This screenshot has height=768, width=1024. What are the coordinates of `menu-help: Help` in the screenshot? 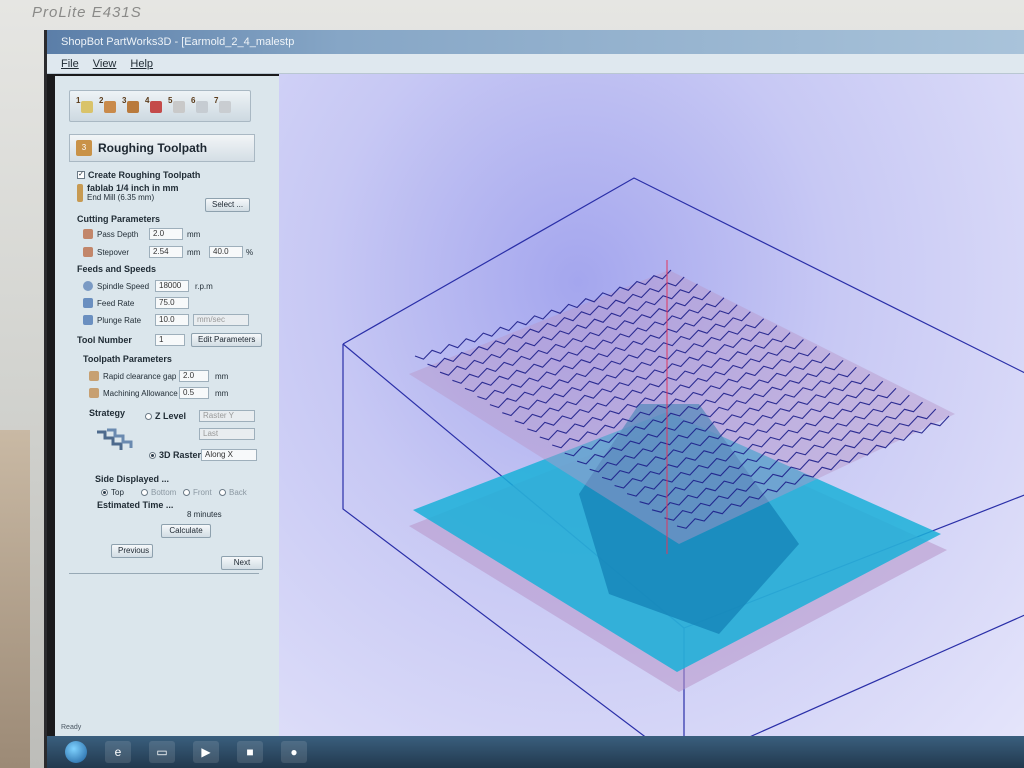 It's located at (141, 64).